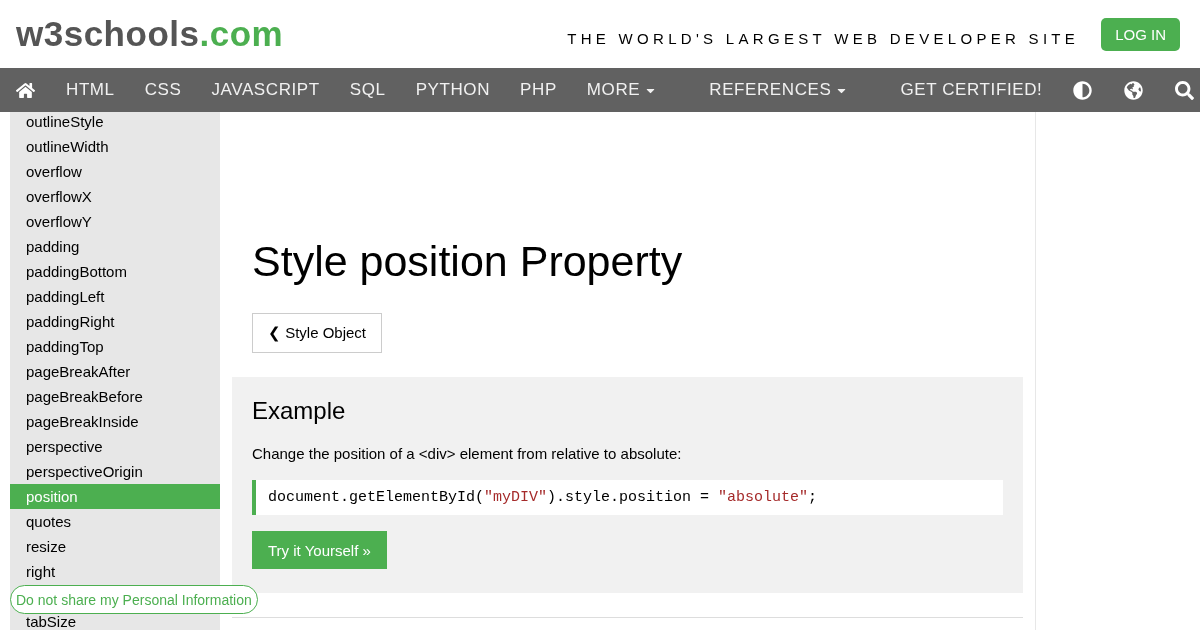 This screenshot has width=1200, height=630. What do you see at coordinates (823, 38) in the screenshot?
I see `tagline: THE WORLD'S LARGEST WEB DEVELOPER SITE` at bounding box center [823, 38].